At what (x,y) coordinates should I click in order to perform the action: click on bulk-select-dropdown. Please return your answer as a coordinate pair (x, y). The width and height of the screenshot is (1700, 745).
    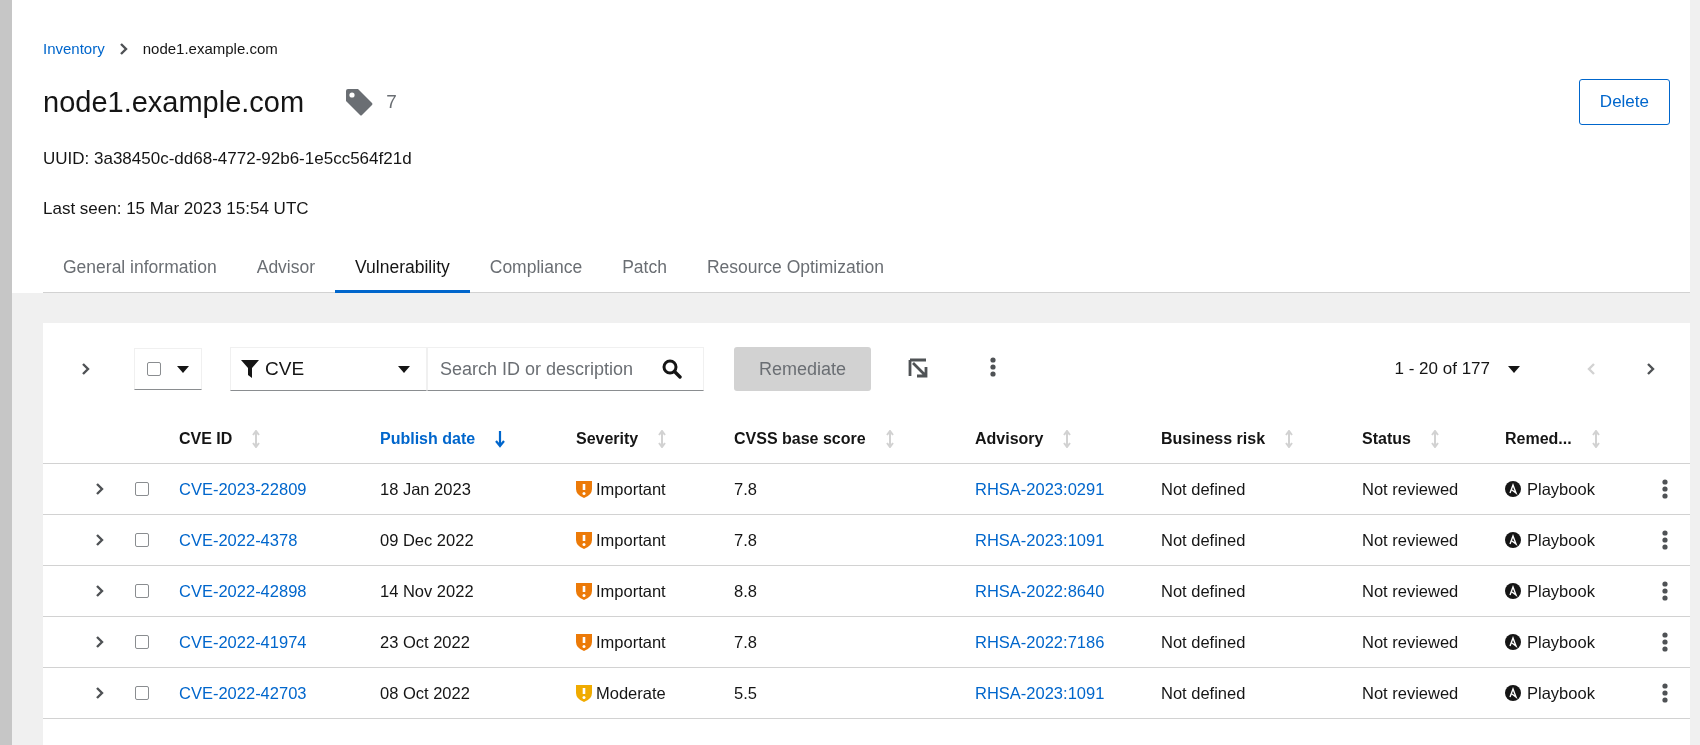
    Looking at the image, I should click on (168, 369).